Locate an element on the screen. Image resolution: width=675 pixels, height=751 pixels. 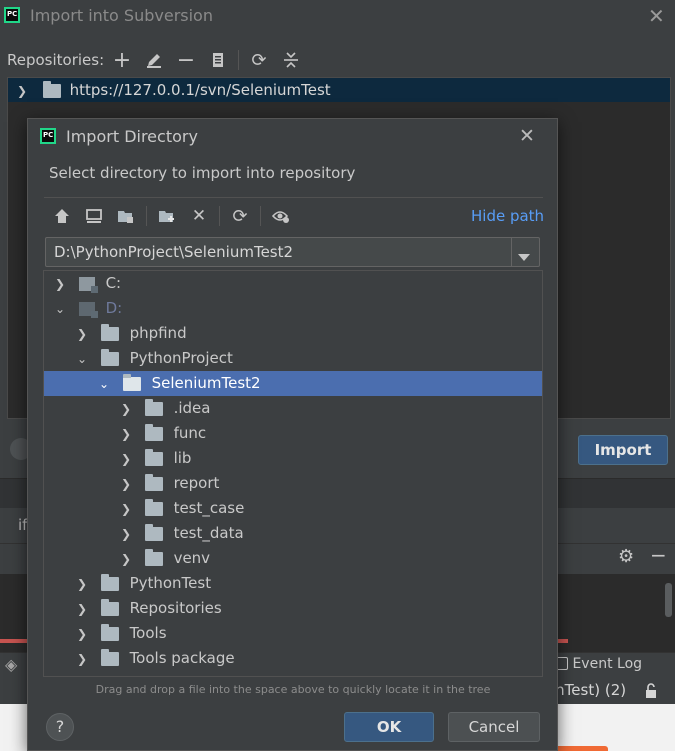
error-stripe-right is located at coordinates (563, 641).